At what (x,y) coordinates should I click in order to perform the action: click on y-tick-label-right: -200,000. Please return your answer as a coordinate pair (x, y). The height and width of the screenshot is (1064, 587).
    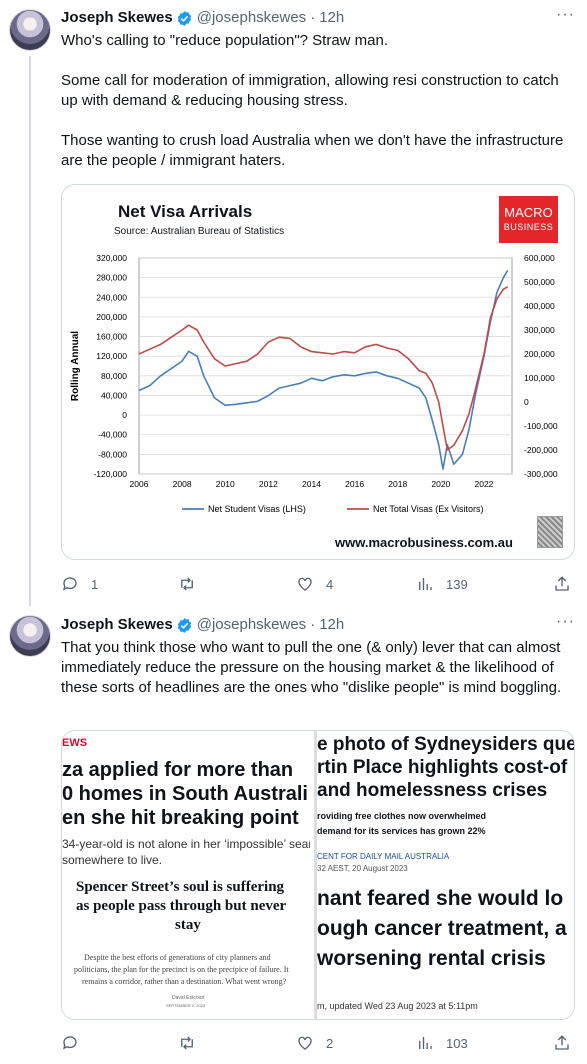
    Looking at the image, I should click on (541, 450).